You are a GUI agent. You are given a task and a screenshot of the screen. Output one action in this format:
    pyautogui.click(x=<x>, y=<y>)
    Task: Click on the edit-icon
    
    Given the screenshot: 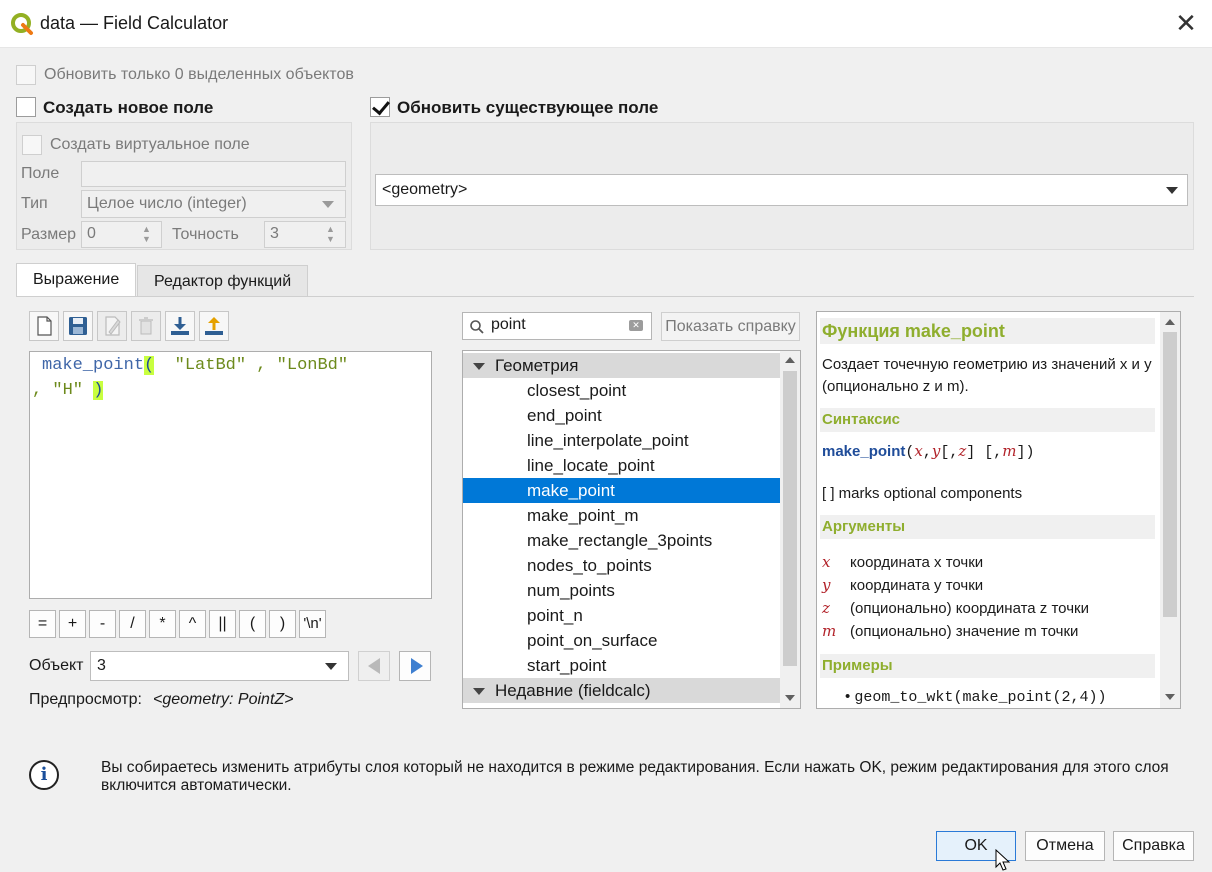 What is the action you would take?
    pyautogui.click(x=112, y=326)
    